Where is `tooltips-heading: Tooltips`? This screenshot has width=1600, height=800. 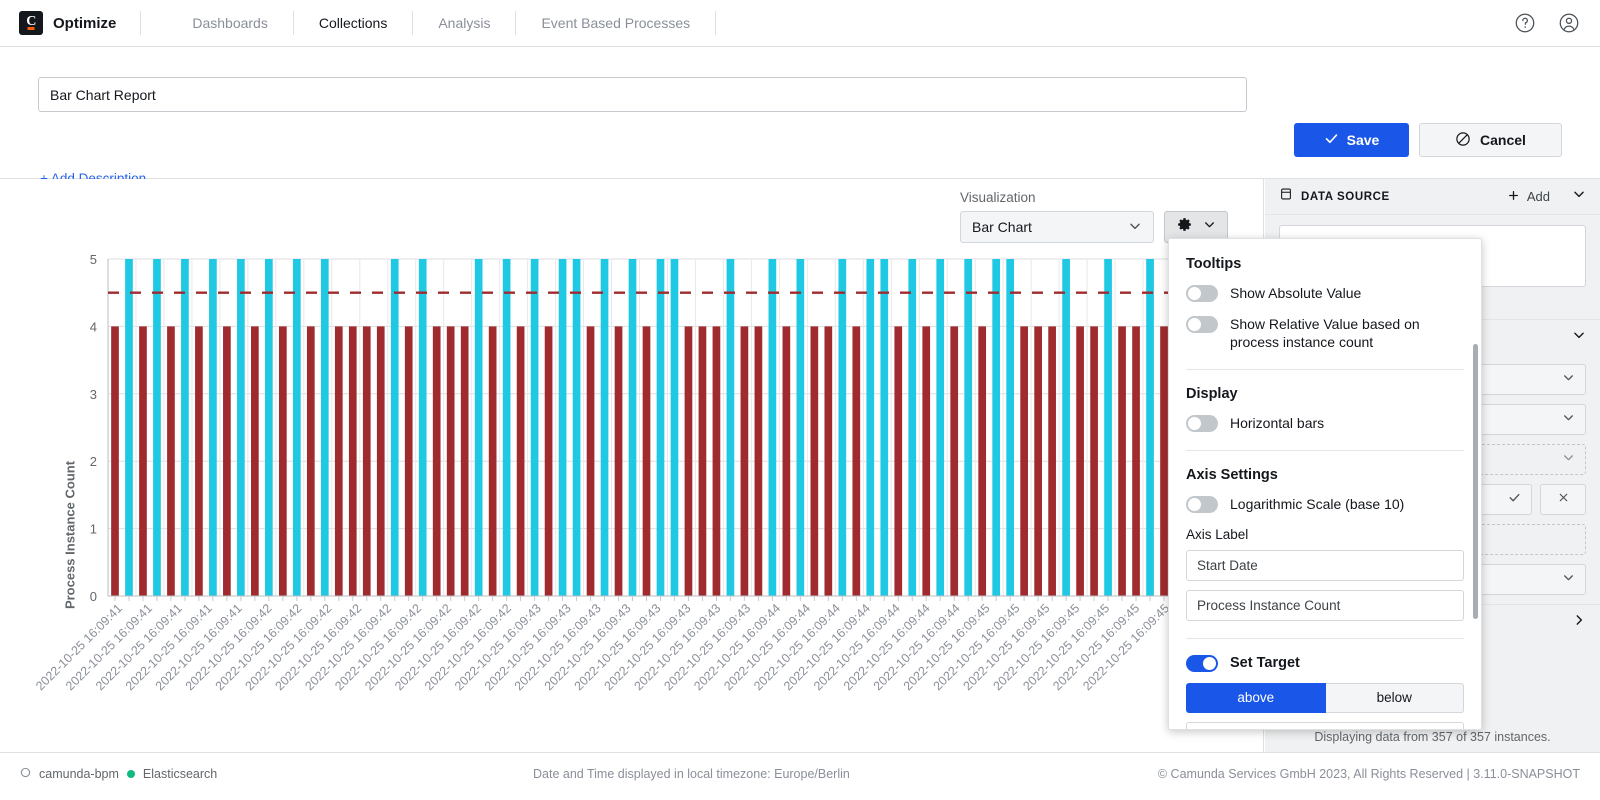
tooltips-heading: Tooltips is located at coordinates (1214, 264).